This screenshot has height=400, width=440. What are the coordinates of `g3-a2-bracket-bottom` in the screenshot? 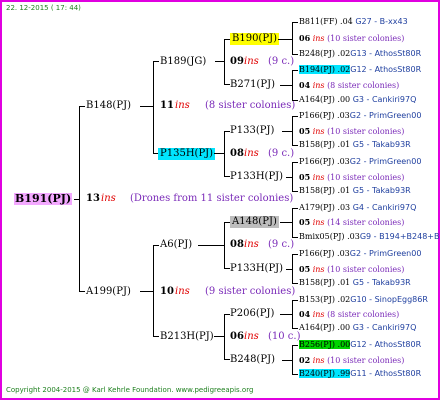 It's located at (295, 100).